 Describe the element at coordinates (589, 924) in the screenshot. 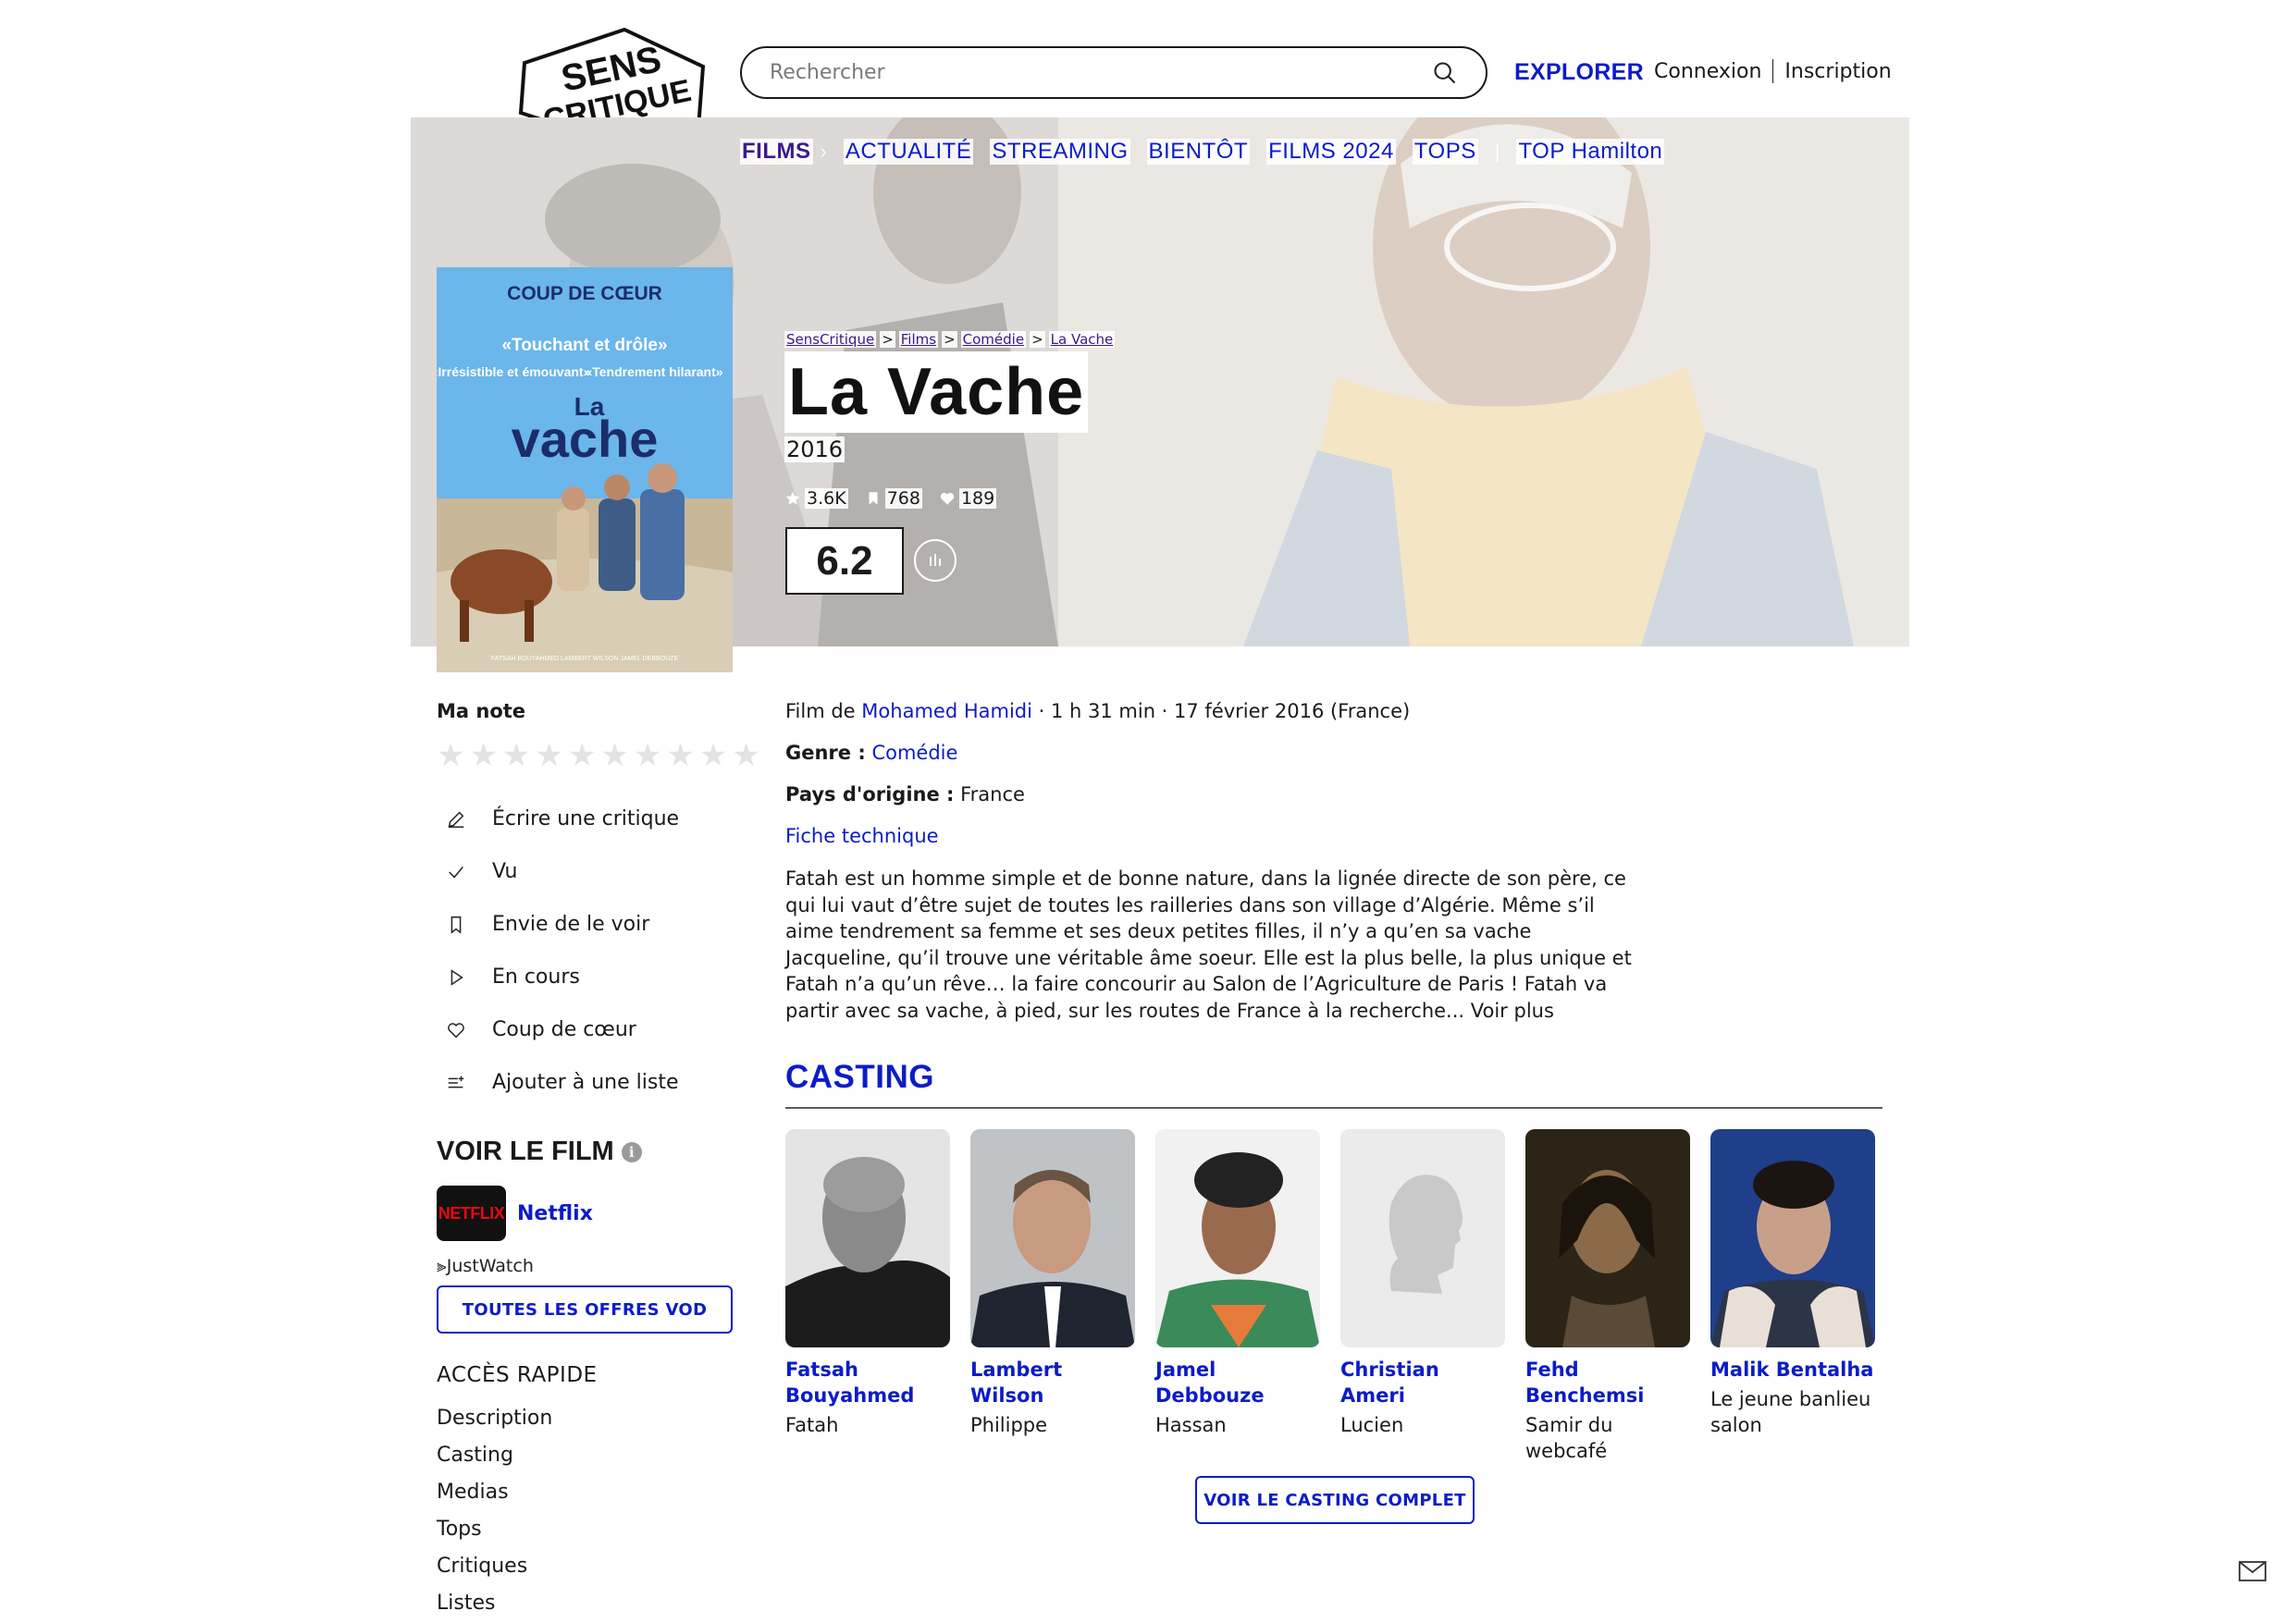

I see `wishlist-action: Envie de le voir` at that location.